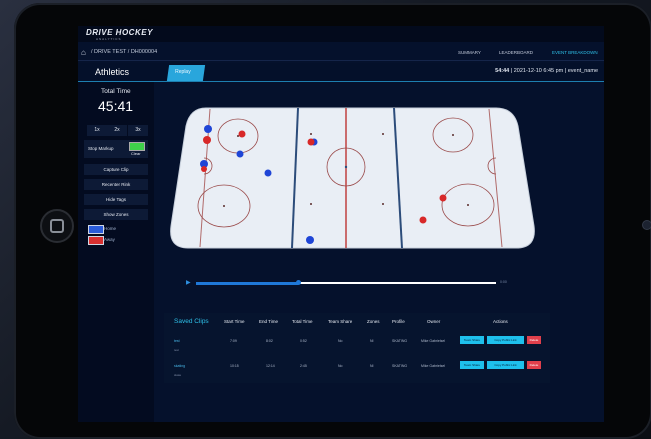 Image resolution: width=651 pixels, height=439 pixels. What do you see at coordinates (96, 240) in the screenshot?
I see `legend-away-swatch` at bounding box center [96, 240].